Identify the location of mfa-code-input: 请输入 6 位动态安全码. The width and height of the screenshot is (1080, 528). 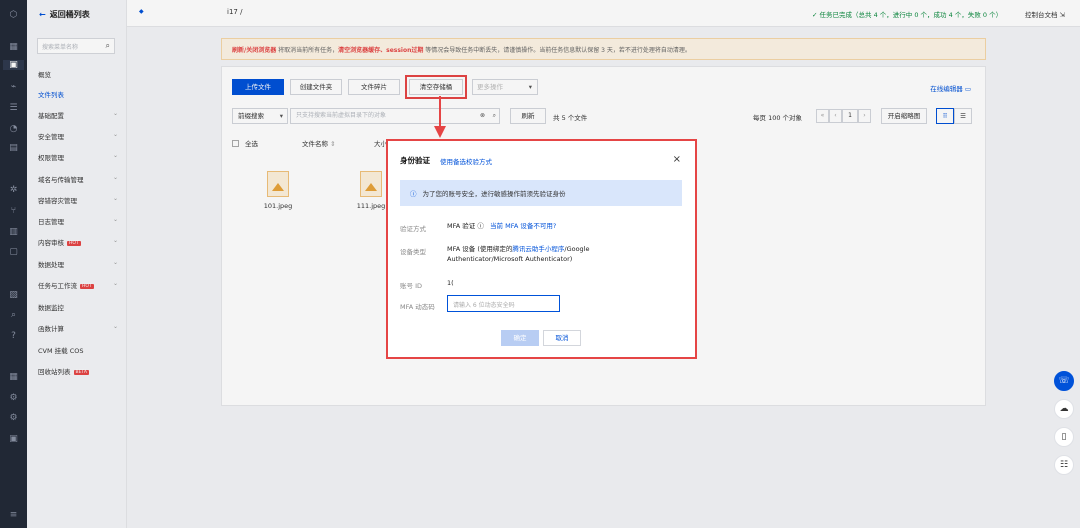
(503, 303).